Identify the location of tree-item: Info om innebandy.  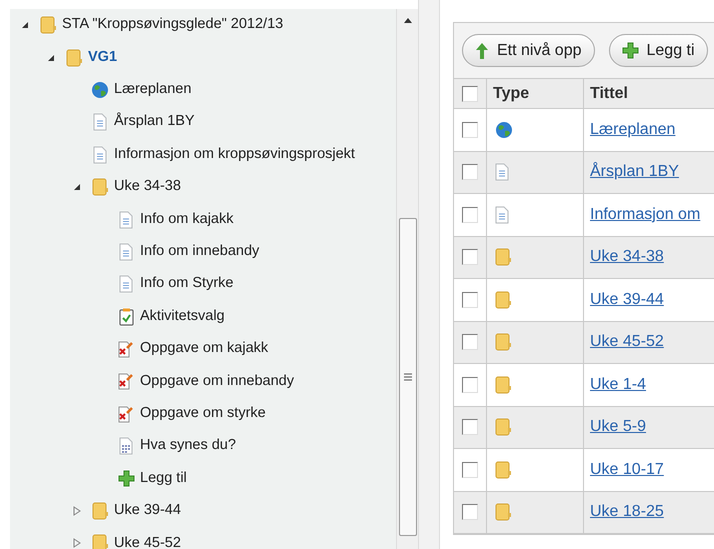
(200, 252).